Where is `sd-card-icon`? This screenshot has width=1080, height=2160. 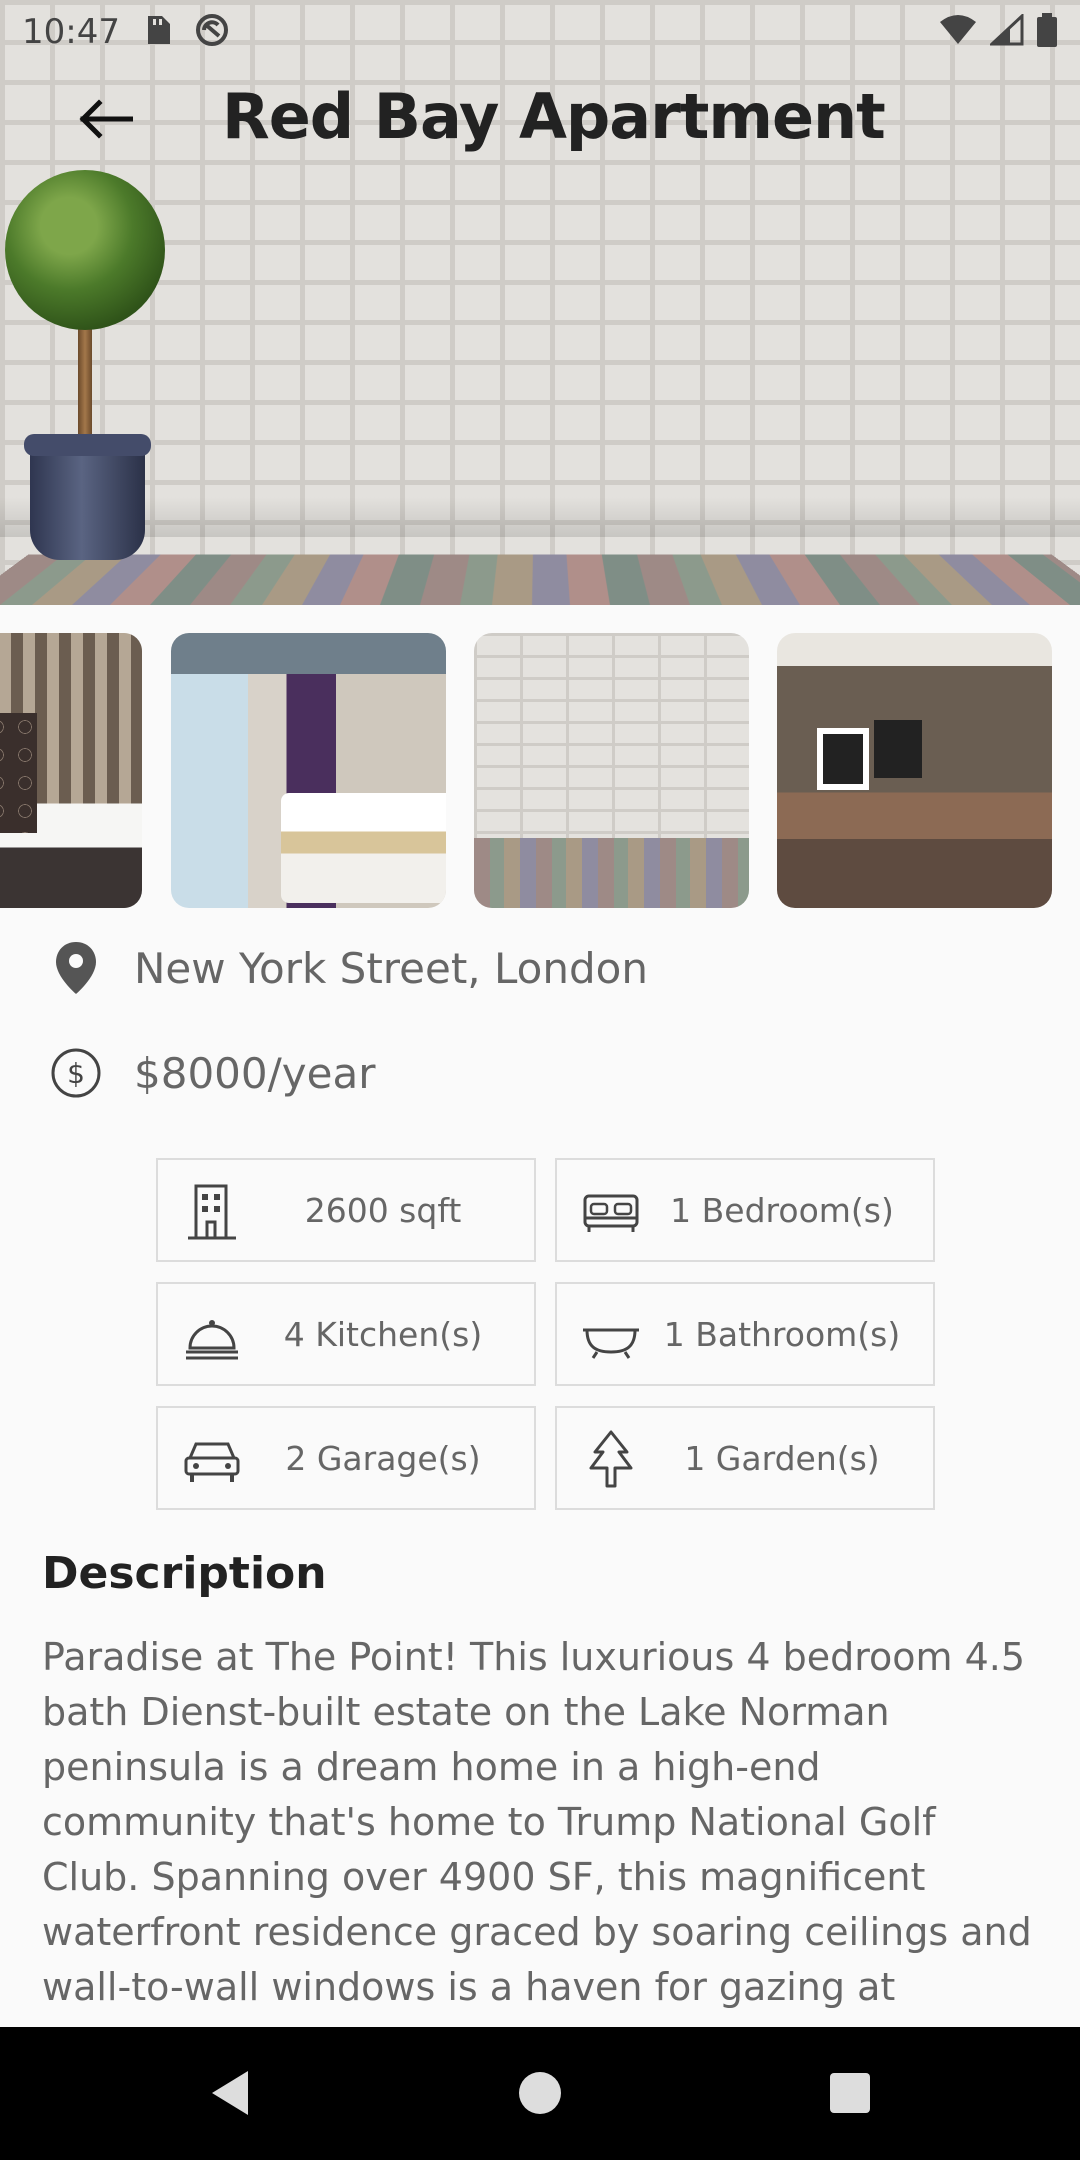
sd-card-icon is located at coordinates (157, 32).